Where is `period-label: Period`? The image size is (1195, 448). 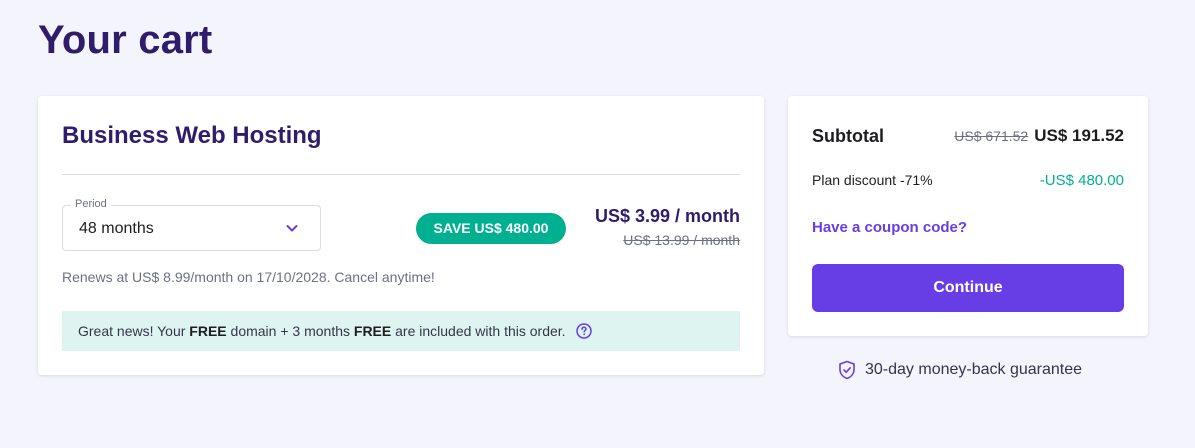
period-label: Period is located at coordinates (91, 204).